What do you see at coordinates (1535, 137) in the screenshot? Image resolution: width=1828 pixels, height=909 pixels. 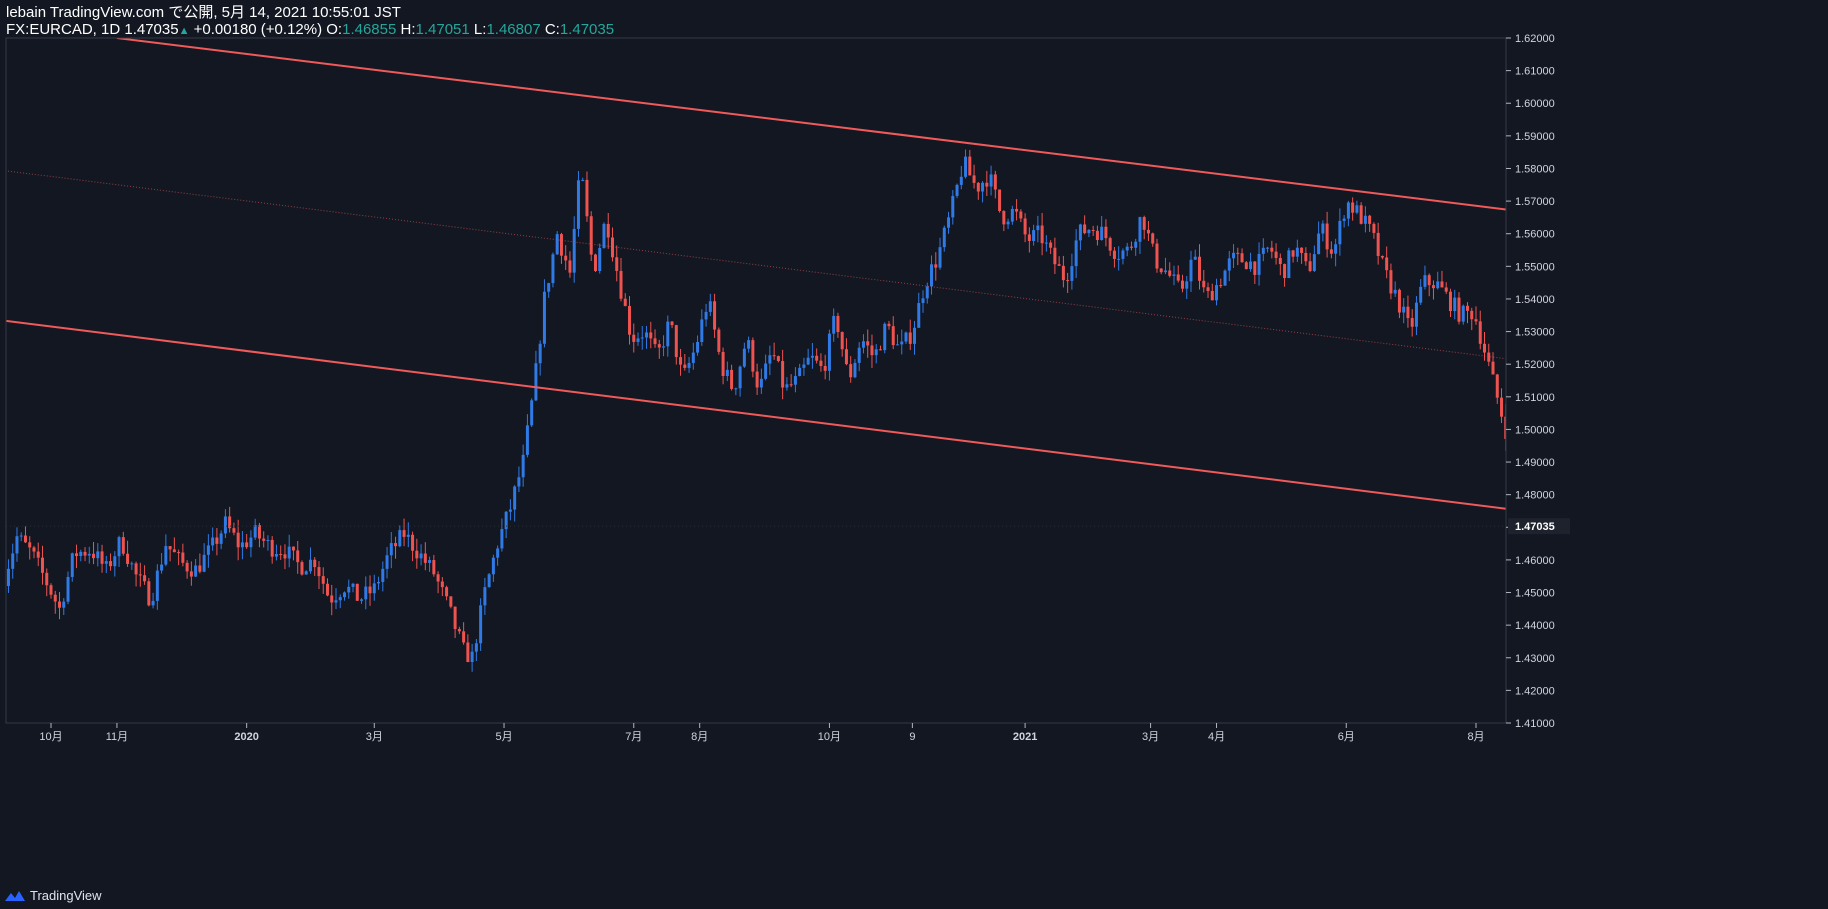 I see `y-tick-label: 1.59000` at bounding box center [1535, 137].